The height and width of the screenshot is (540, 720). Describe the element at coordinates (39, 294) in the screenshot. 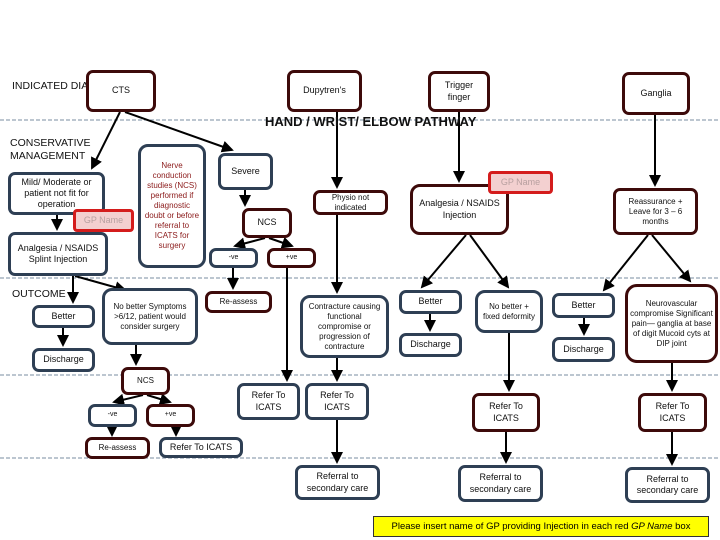

I see `label-outcome: OUTCOME` at that location.